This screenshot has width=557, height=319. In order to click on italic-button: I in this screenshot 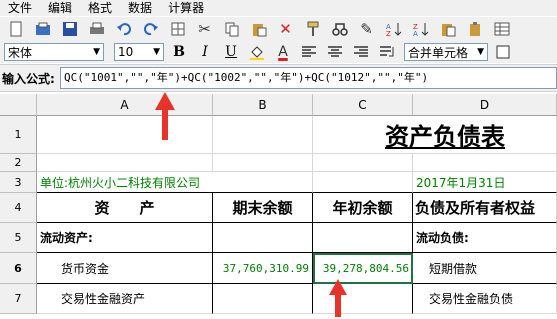, I will do `click(205, 52)`.